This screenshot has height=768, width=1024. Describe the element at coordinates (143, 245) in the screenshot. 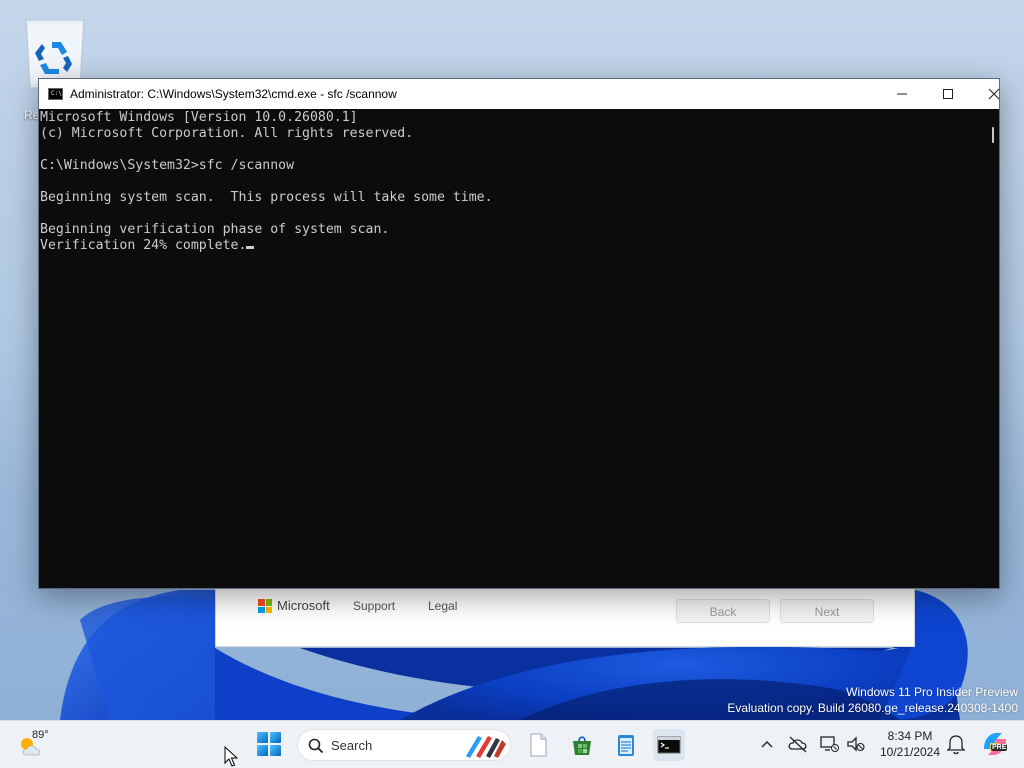

I see `console-line: Verification 24% complete.` at that location.